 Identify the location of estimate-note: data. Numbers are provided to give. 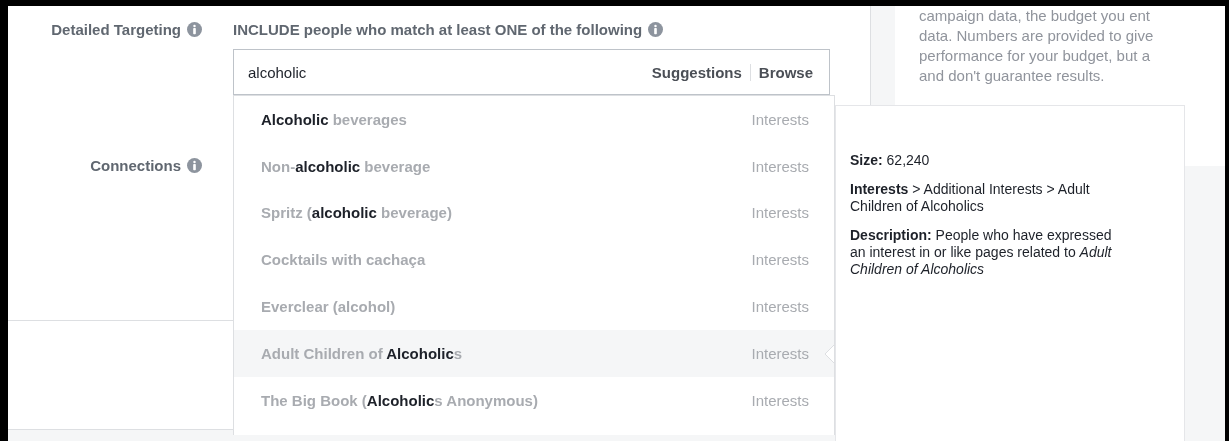
(1037, 36).